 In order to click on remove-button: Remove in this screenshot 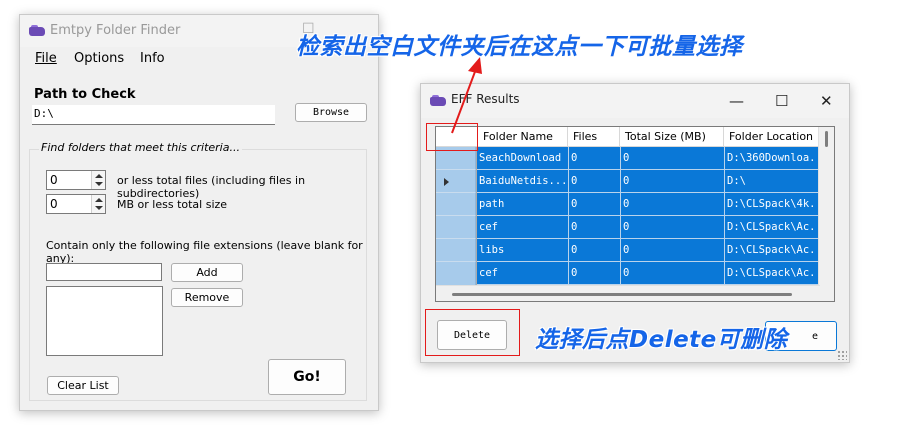, I will do `click(207, 297)`.